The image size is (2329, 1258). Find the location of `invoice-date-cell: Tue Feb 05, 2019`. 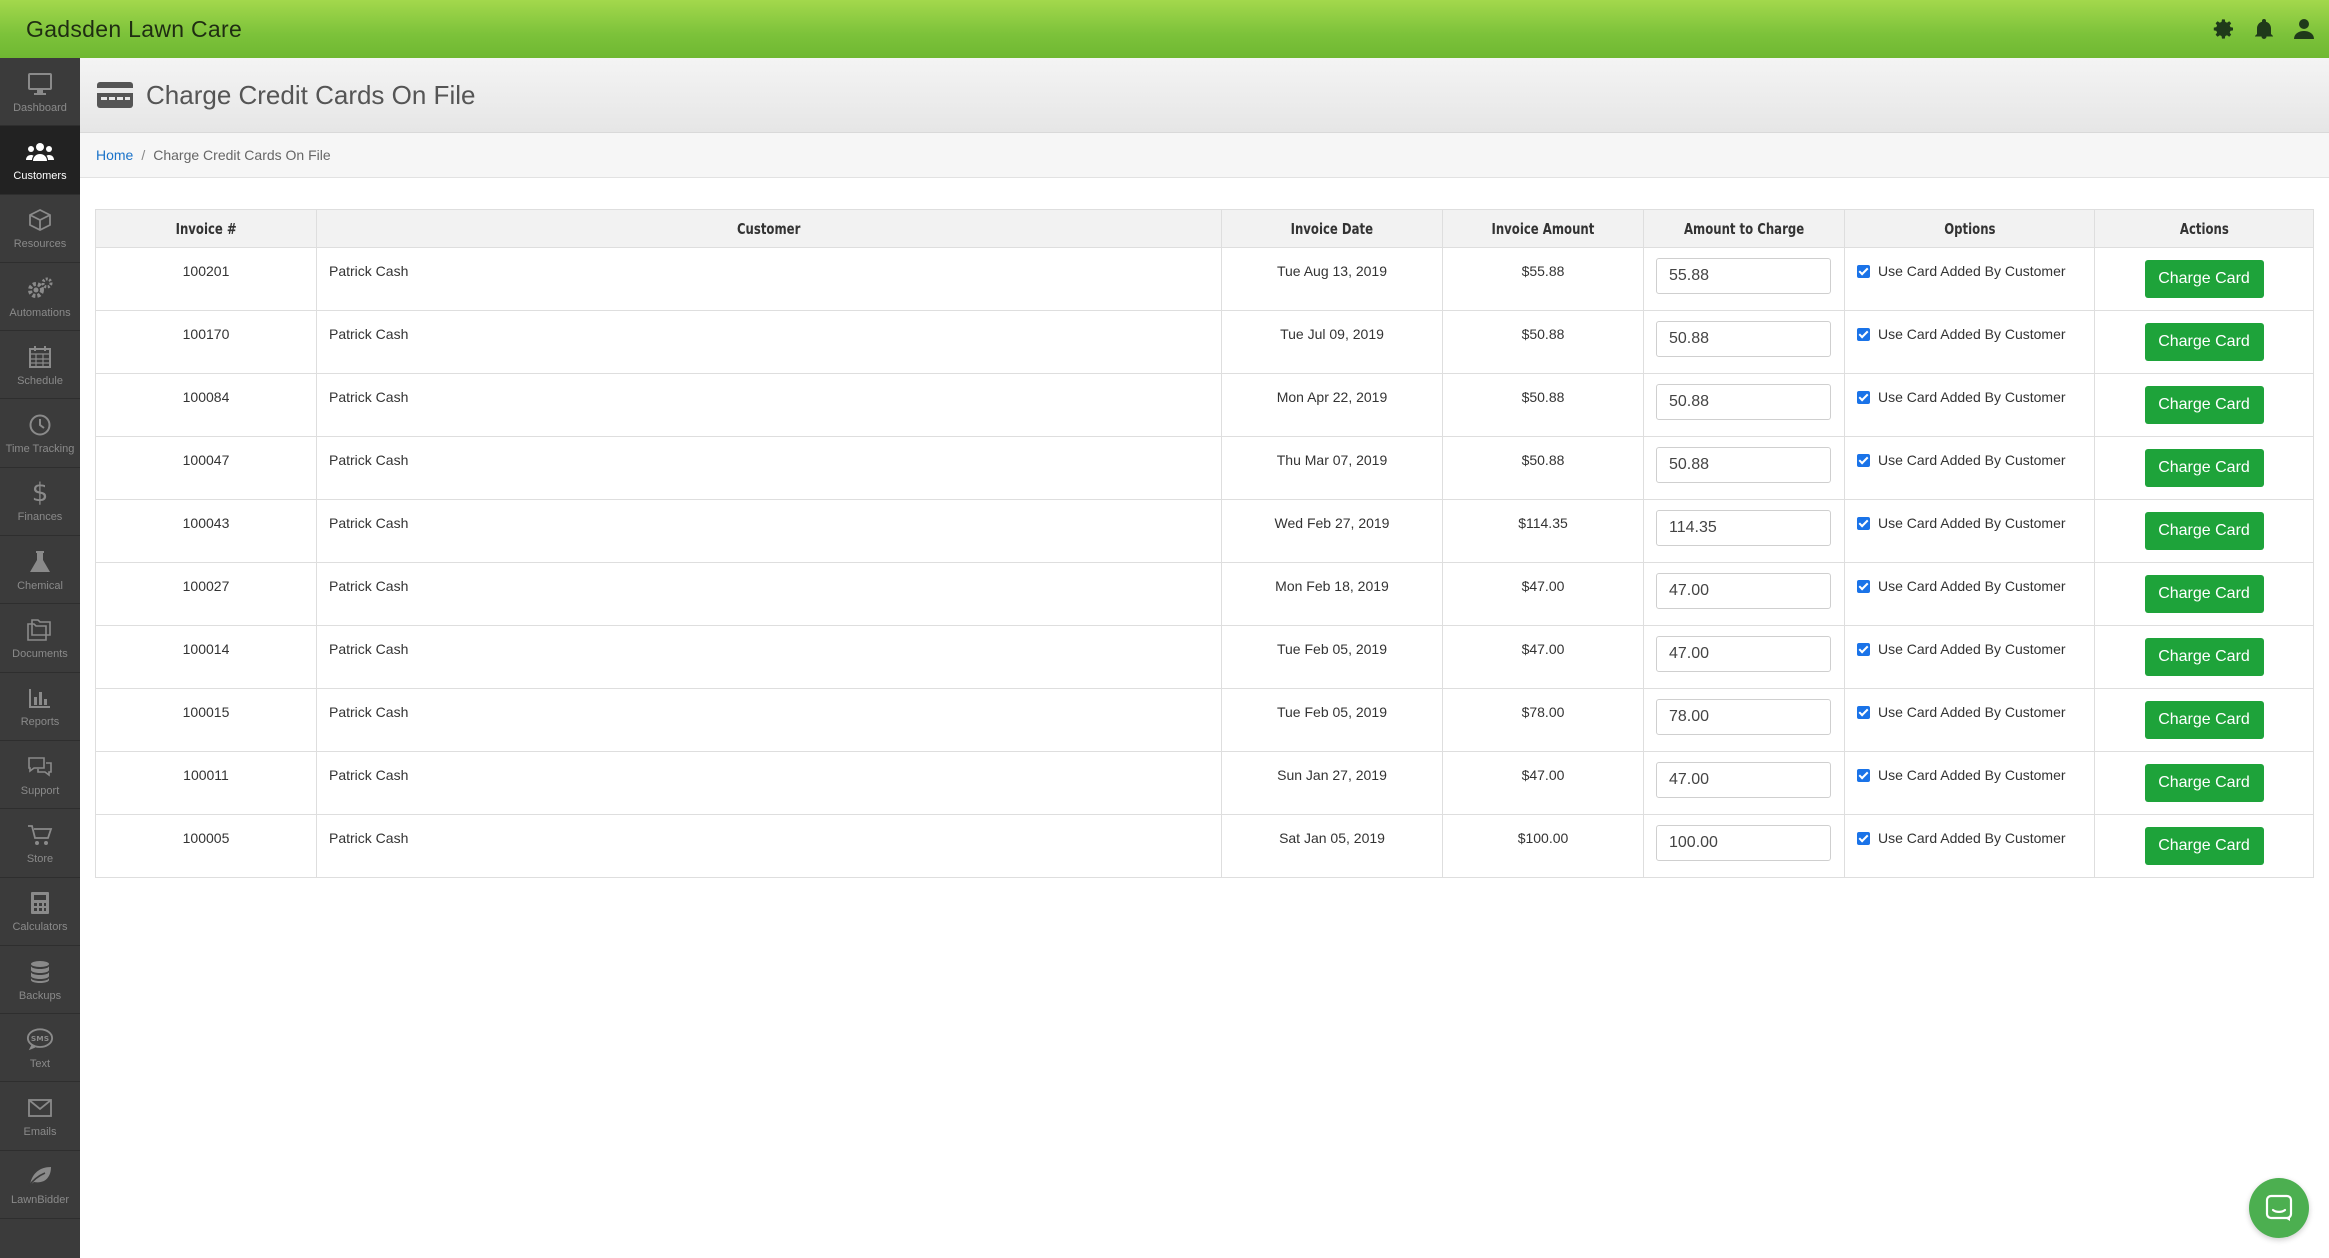

invoice-date-cell: Tue Feb 05, 2019 is located at coordinates (1332, 720).